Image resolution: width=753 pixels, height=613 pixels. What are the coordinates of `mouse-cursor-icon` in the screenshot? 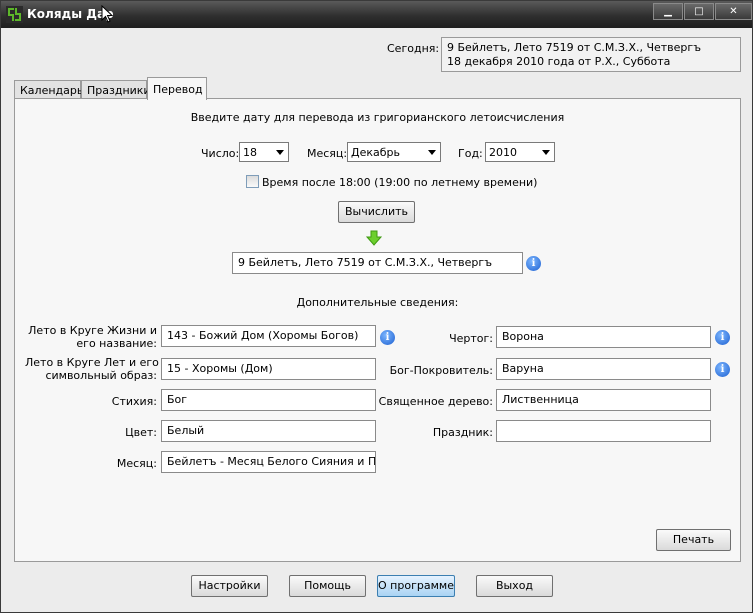 It's located at (107, 14).